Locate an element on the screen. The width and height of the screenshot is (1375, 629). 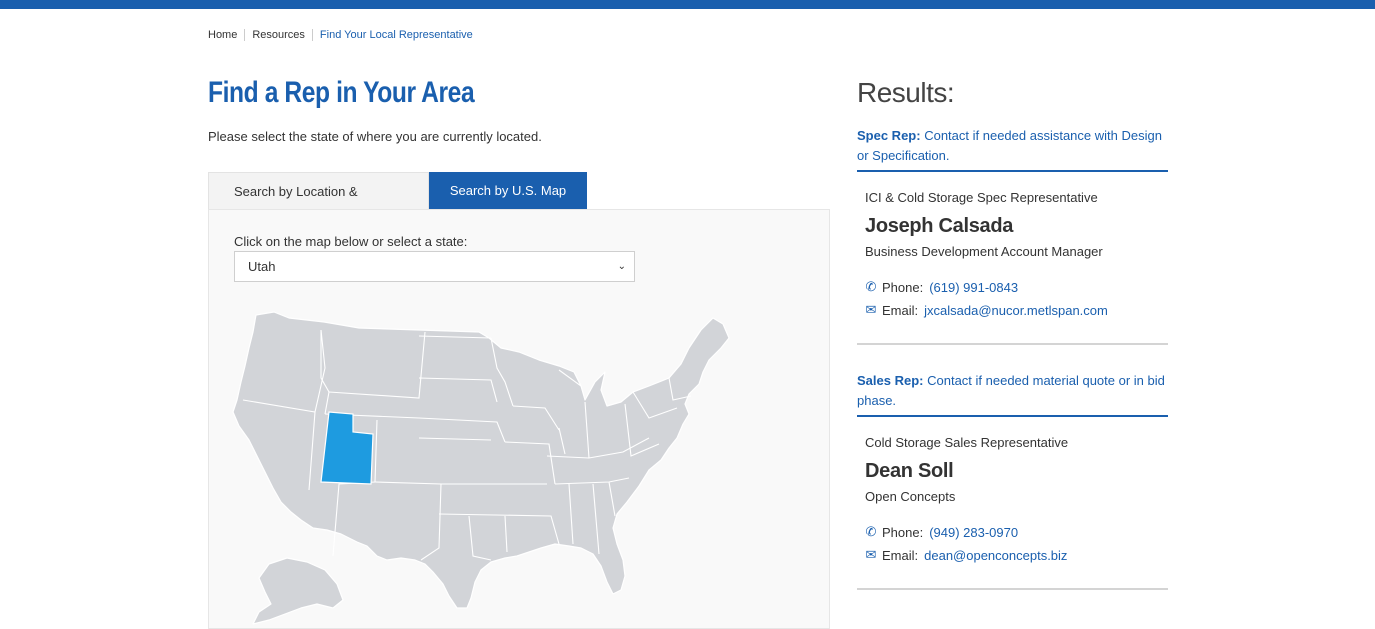
sales-rep-name: Dean Soll is located at coordinates (909, 471).